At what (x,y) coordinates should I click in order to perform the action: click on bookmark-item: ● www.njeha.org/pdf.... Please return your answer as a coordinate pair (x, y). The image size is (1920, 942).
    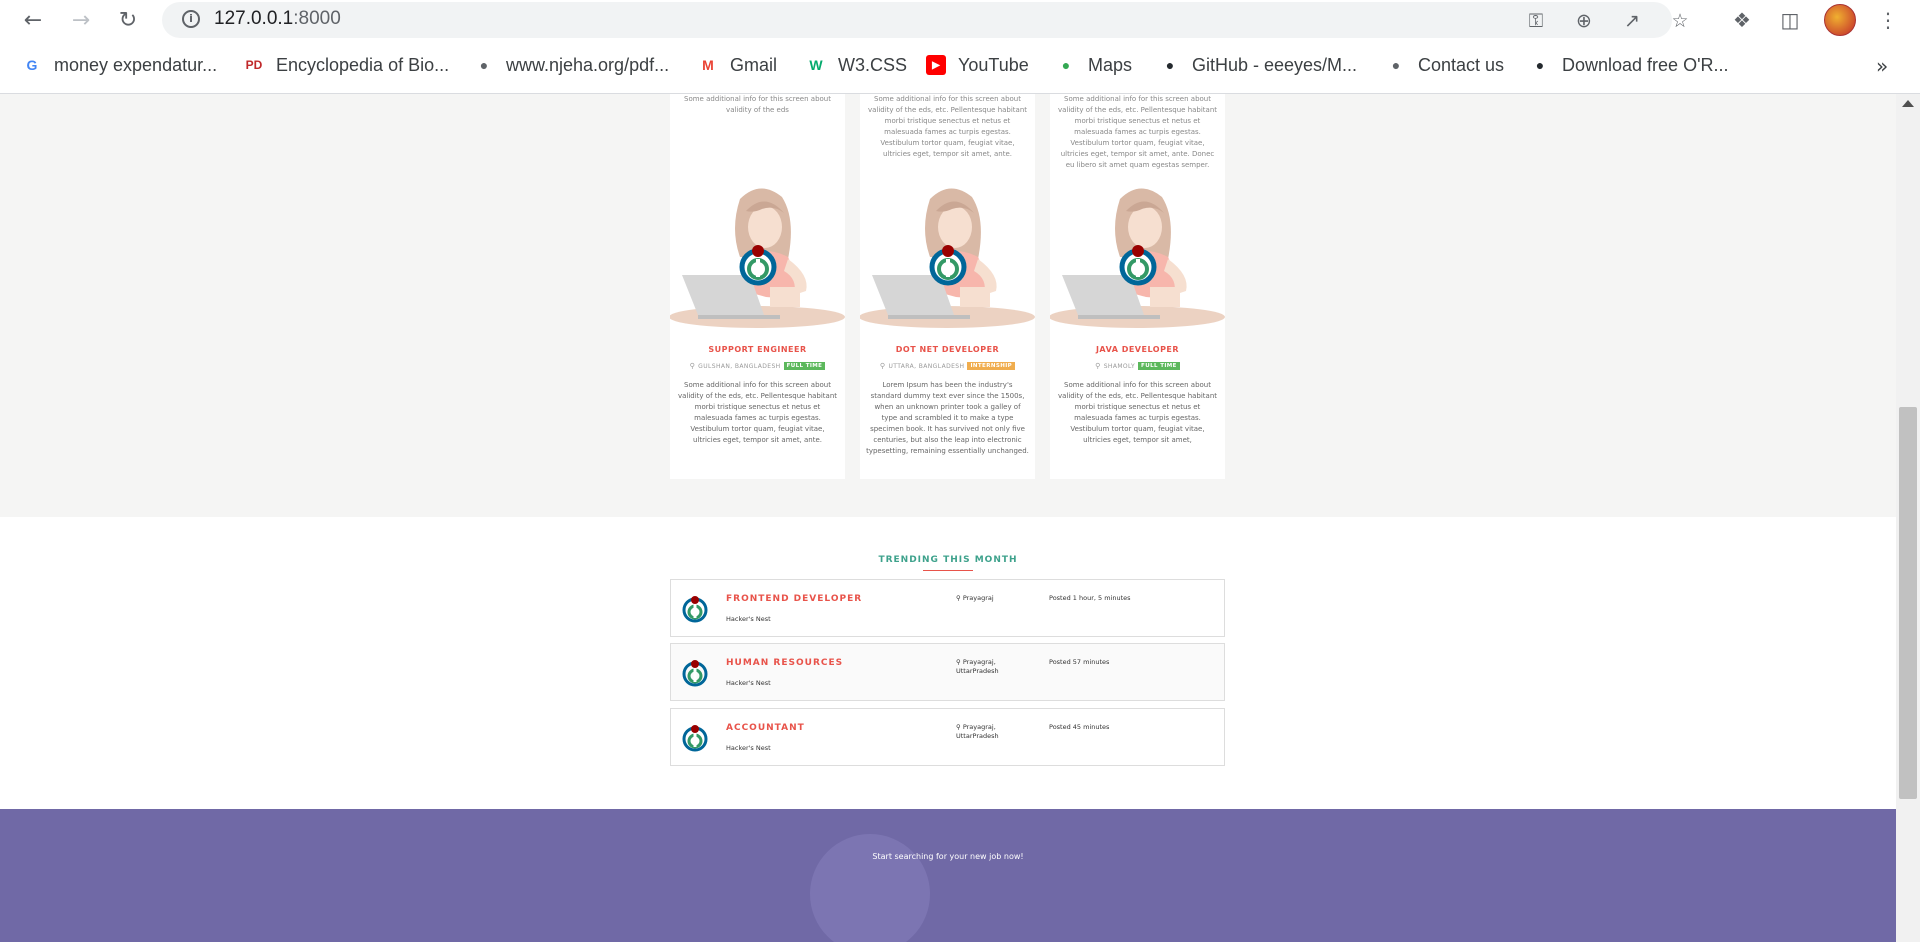
    Looking at the image, I should click on (571, 65).